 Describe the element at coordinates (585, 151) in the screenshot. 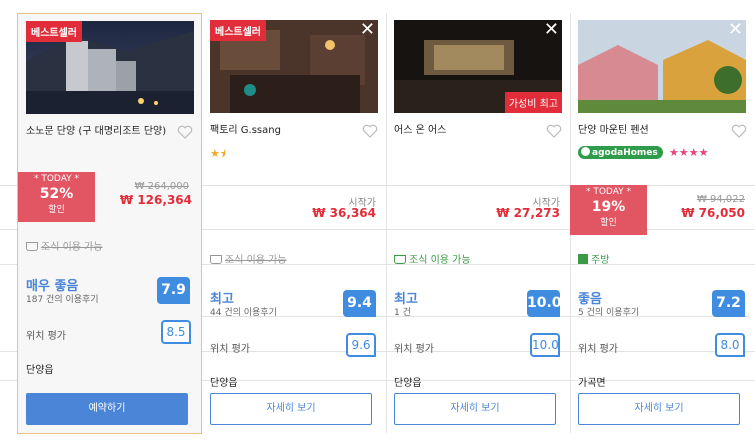

I see `home-icon` at that location.